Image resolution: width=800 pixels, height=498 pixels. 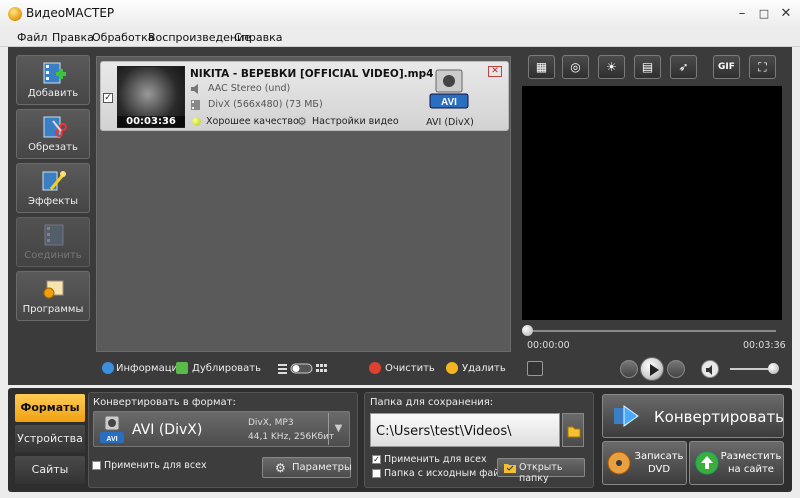 I want to click on sidebar-item-label: Добавить, so click(x=53, y=93).